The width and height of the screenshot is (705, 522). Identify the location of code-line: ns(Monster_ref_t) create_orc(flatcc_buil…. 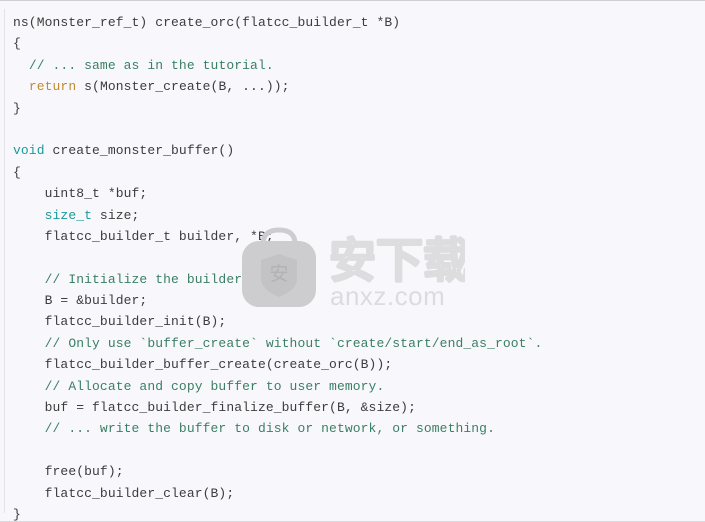
(359, 22).